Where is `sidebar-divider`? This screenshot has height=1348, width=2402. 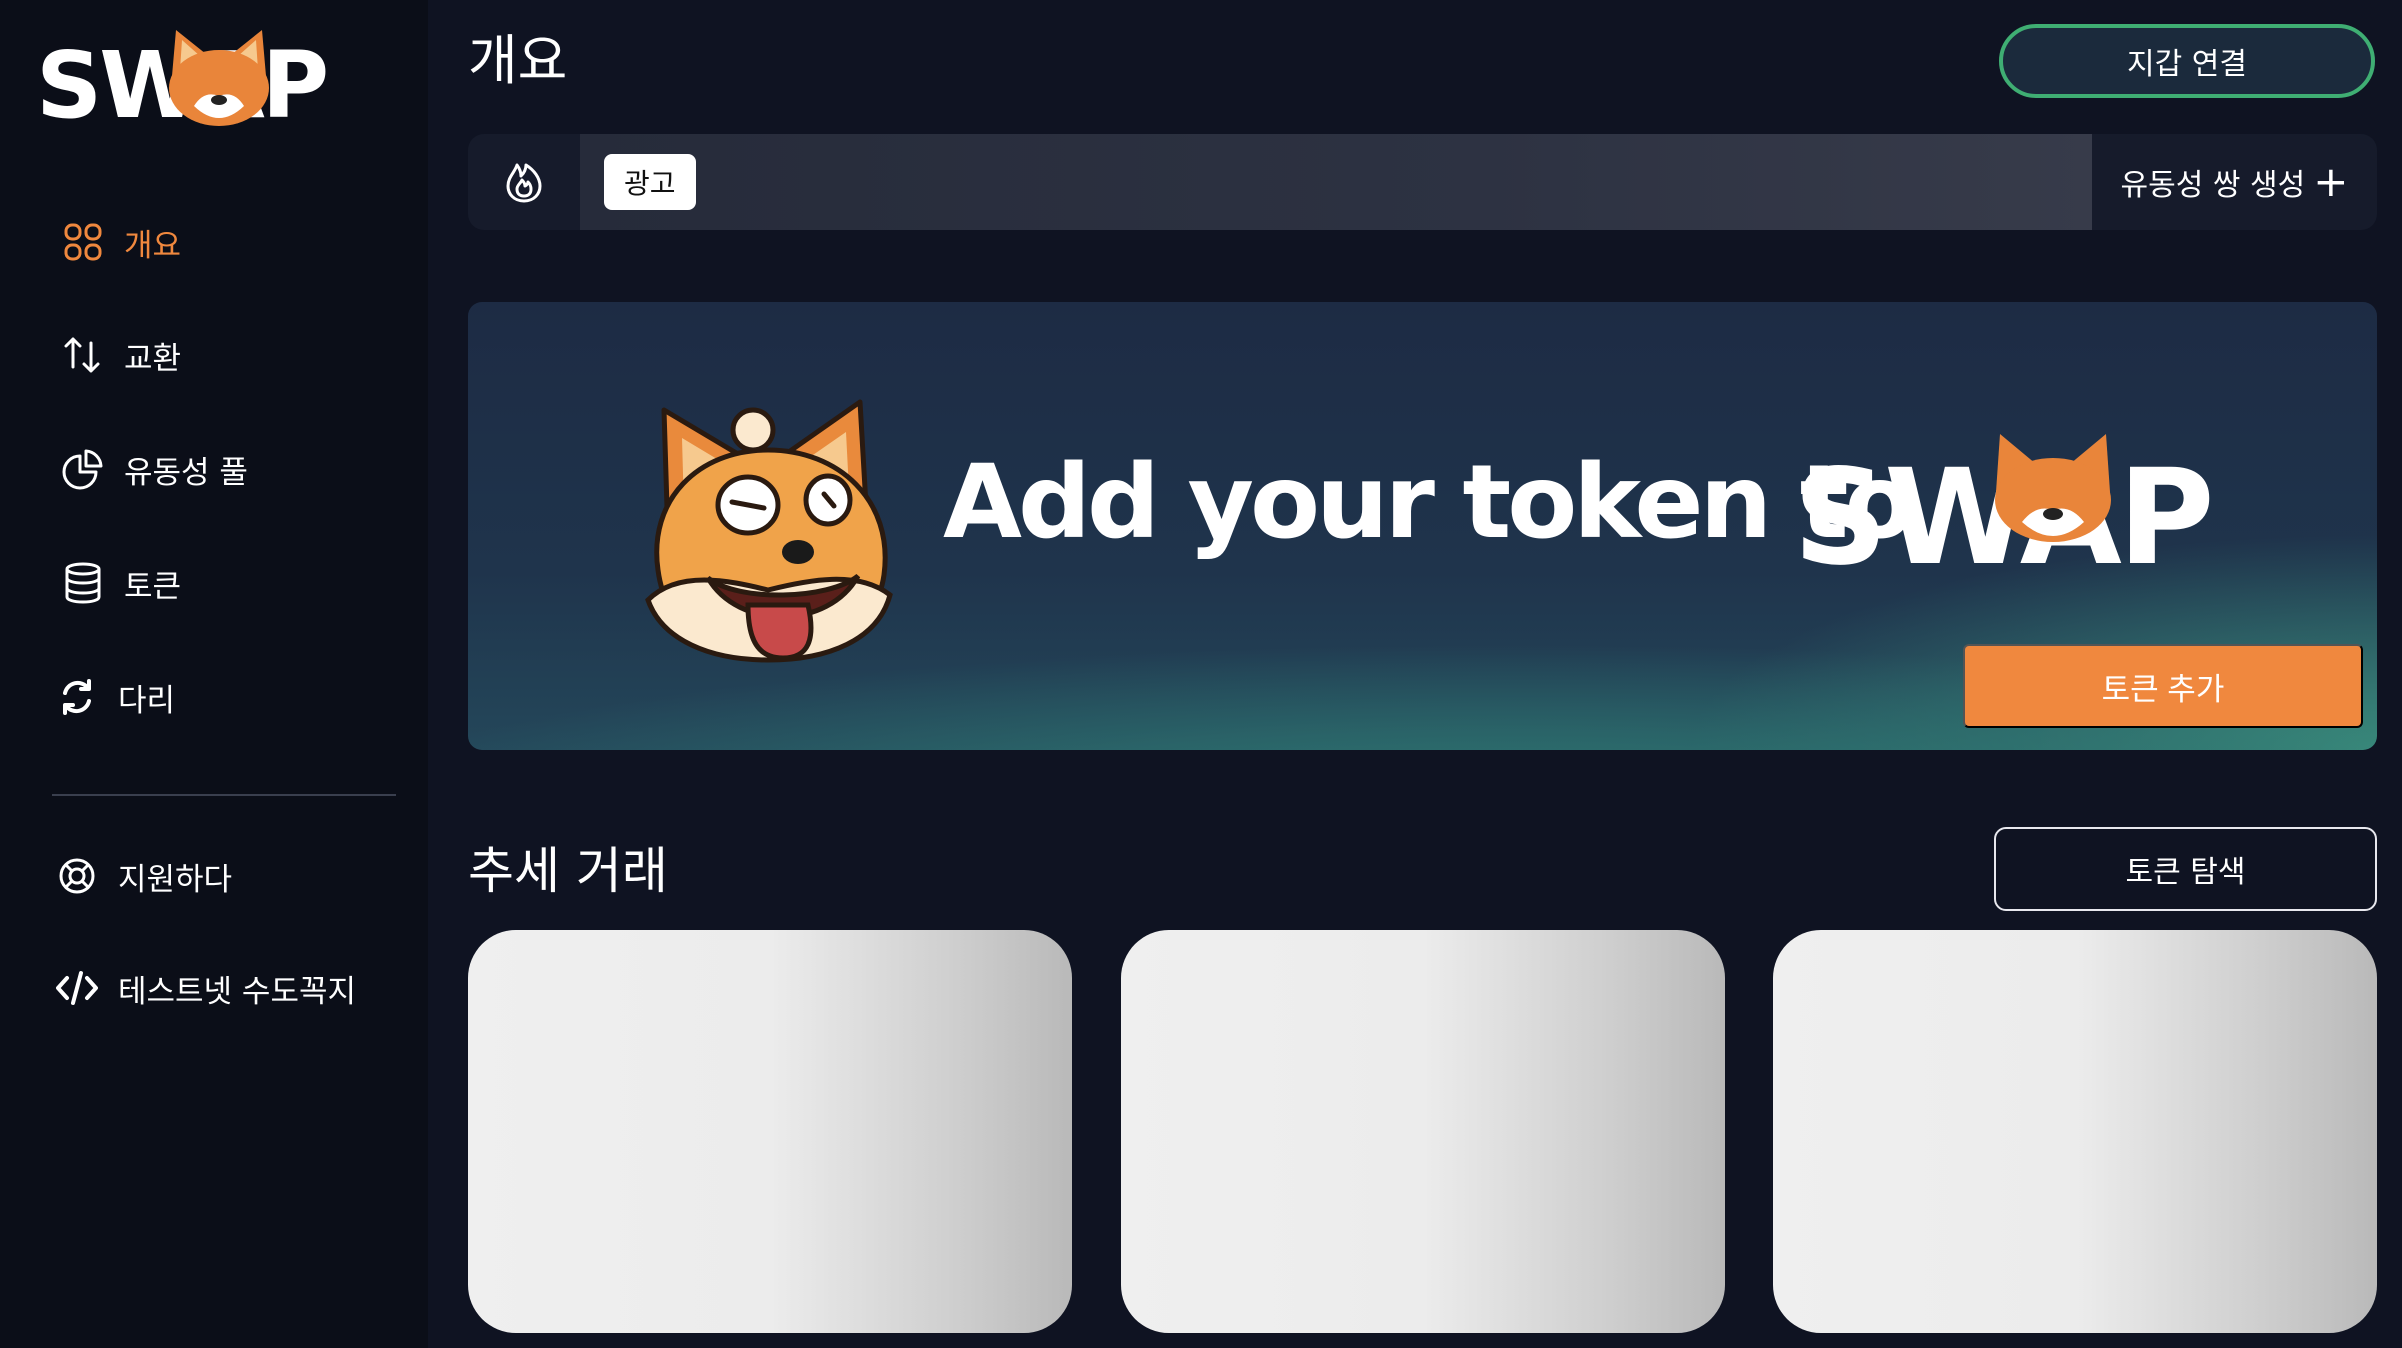
sidebar-divider is located at coordinates (224, 795).